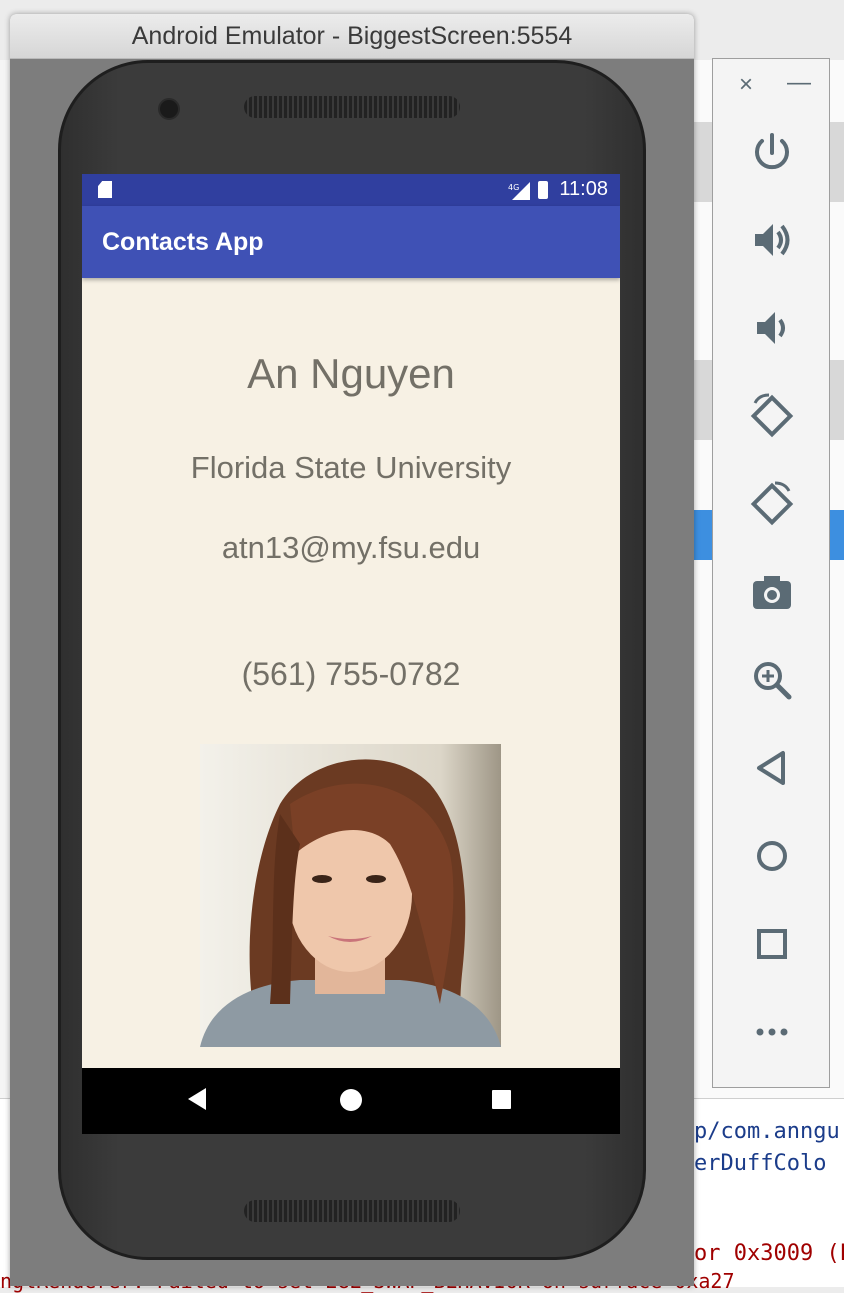  Describe the element at coordinates (351, 190) in the screenshot. I see `status-bar: 4G 11:08` at that location.